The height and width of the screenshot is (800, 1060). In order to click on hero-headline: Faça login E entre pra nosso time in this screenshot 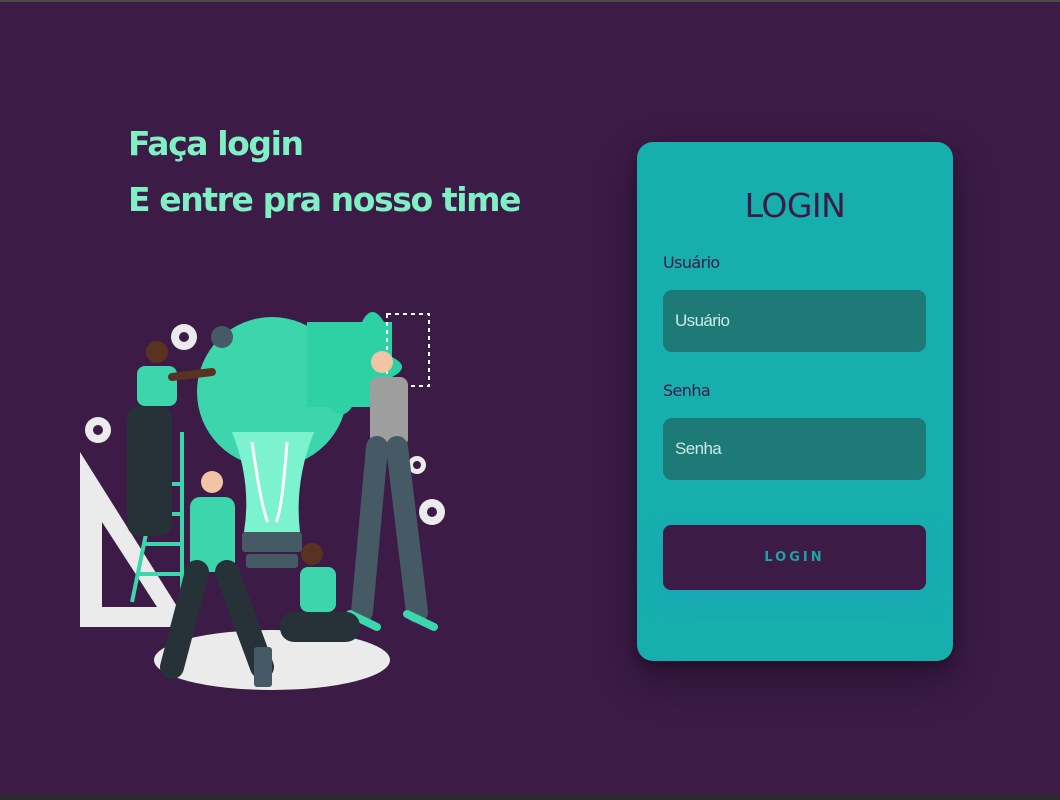, I will do `click(325, 172)`.